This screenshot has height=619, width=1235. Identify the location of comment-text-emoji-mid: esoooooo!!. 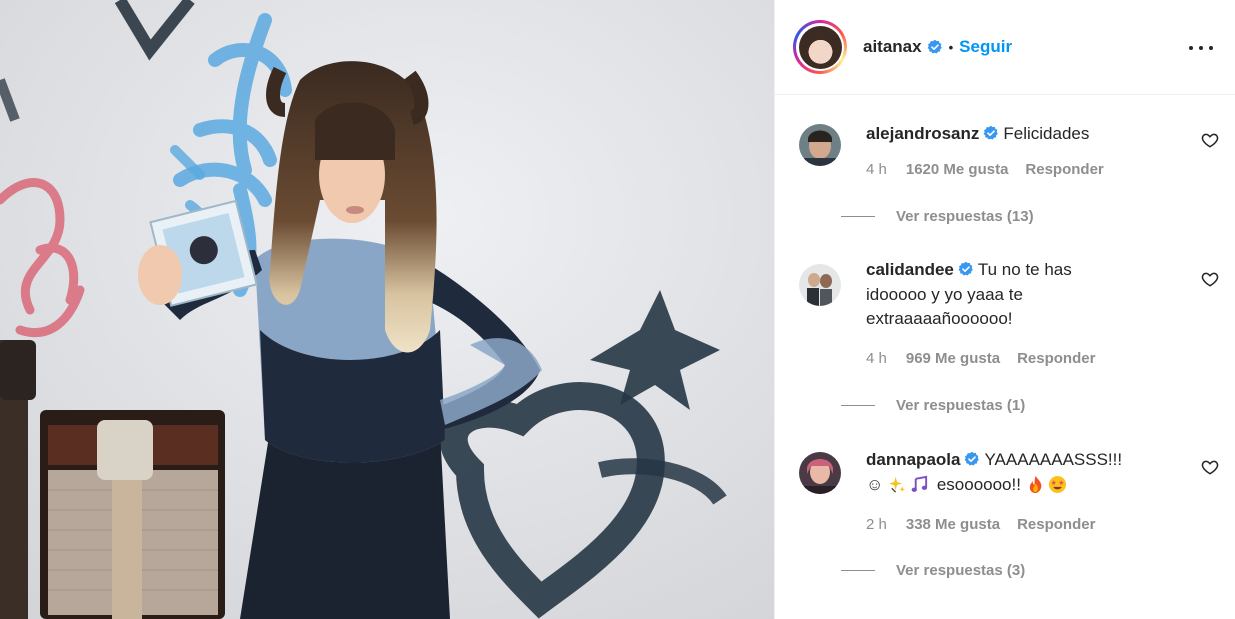
(978, 484).